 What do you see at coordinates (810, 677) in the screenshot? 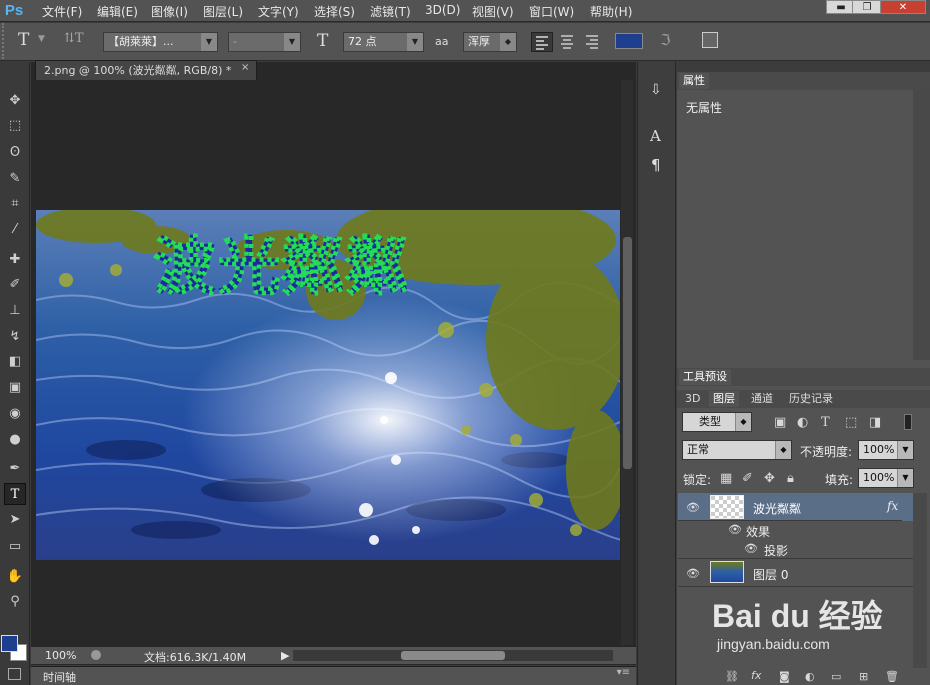
I see `adjustment-layer-icon: ◐` at bounding box center [810, 677].